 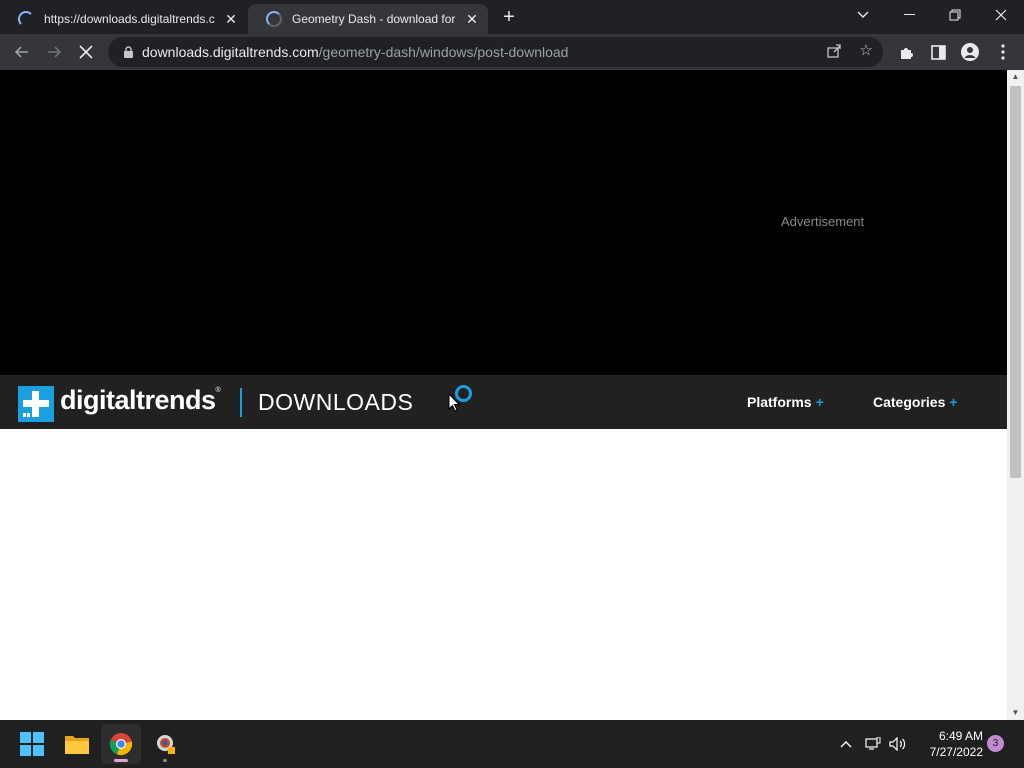 What do you see at coordinates (866, 50) in the screenshot?
I see `bookmark-star-icon: ☆` at bounding box center [866, 50].